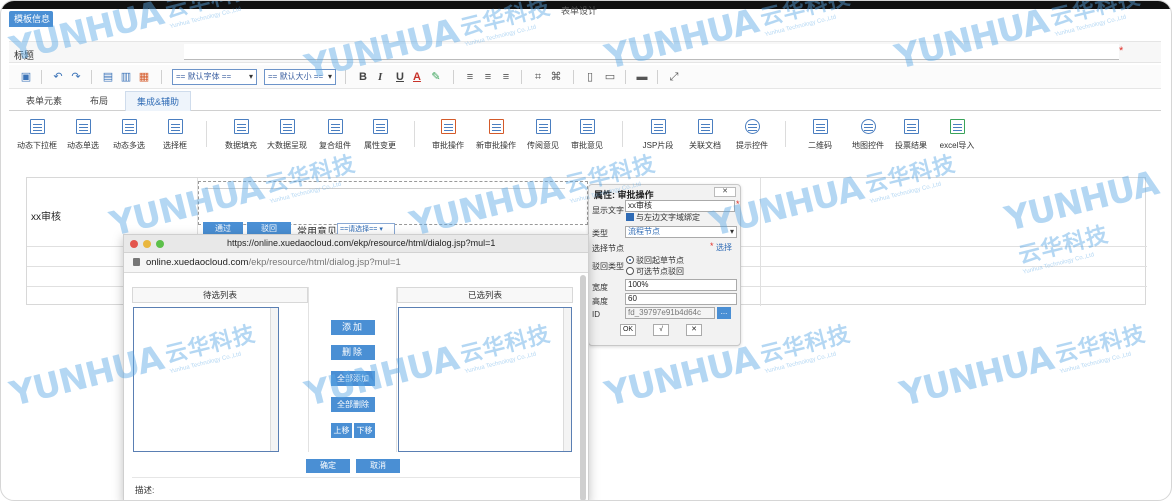  Describe the element at coordinates (587, 135) in the screenshot. I see `ribbon-opinion: 审批意见` at that location.